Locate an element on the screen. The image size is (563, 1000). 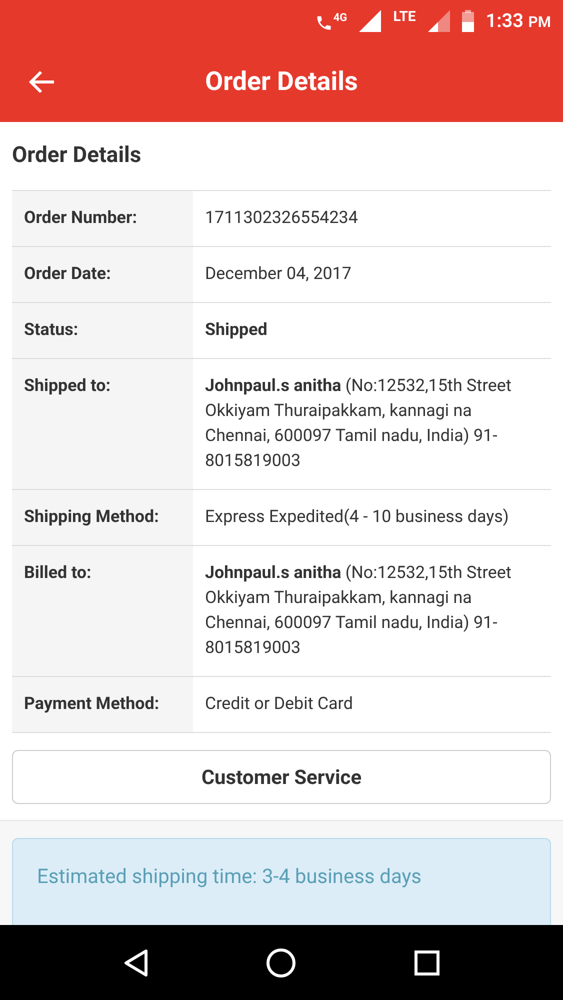
clock: 1:33 PM is located at coordinates (518, 21).